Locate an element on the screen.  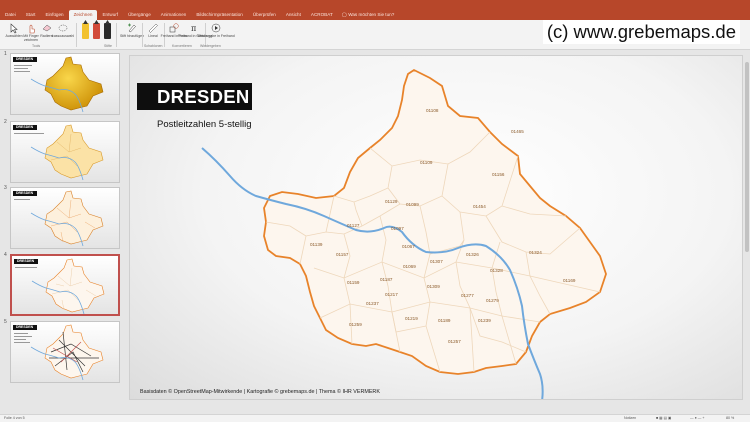
lasso-label: Lassoauswahl is located at coordinates (63, 36).